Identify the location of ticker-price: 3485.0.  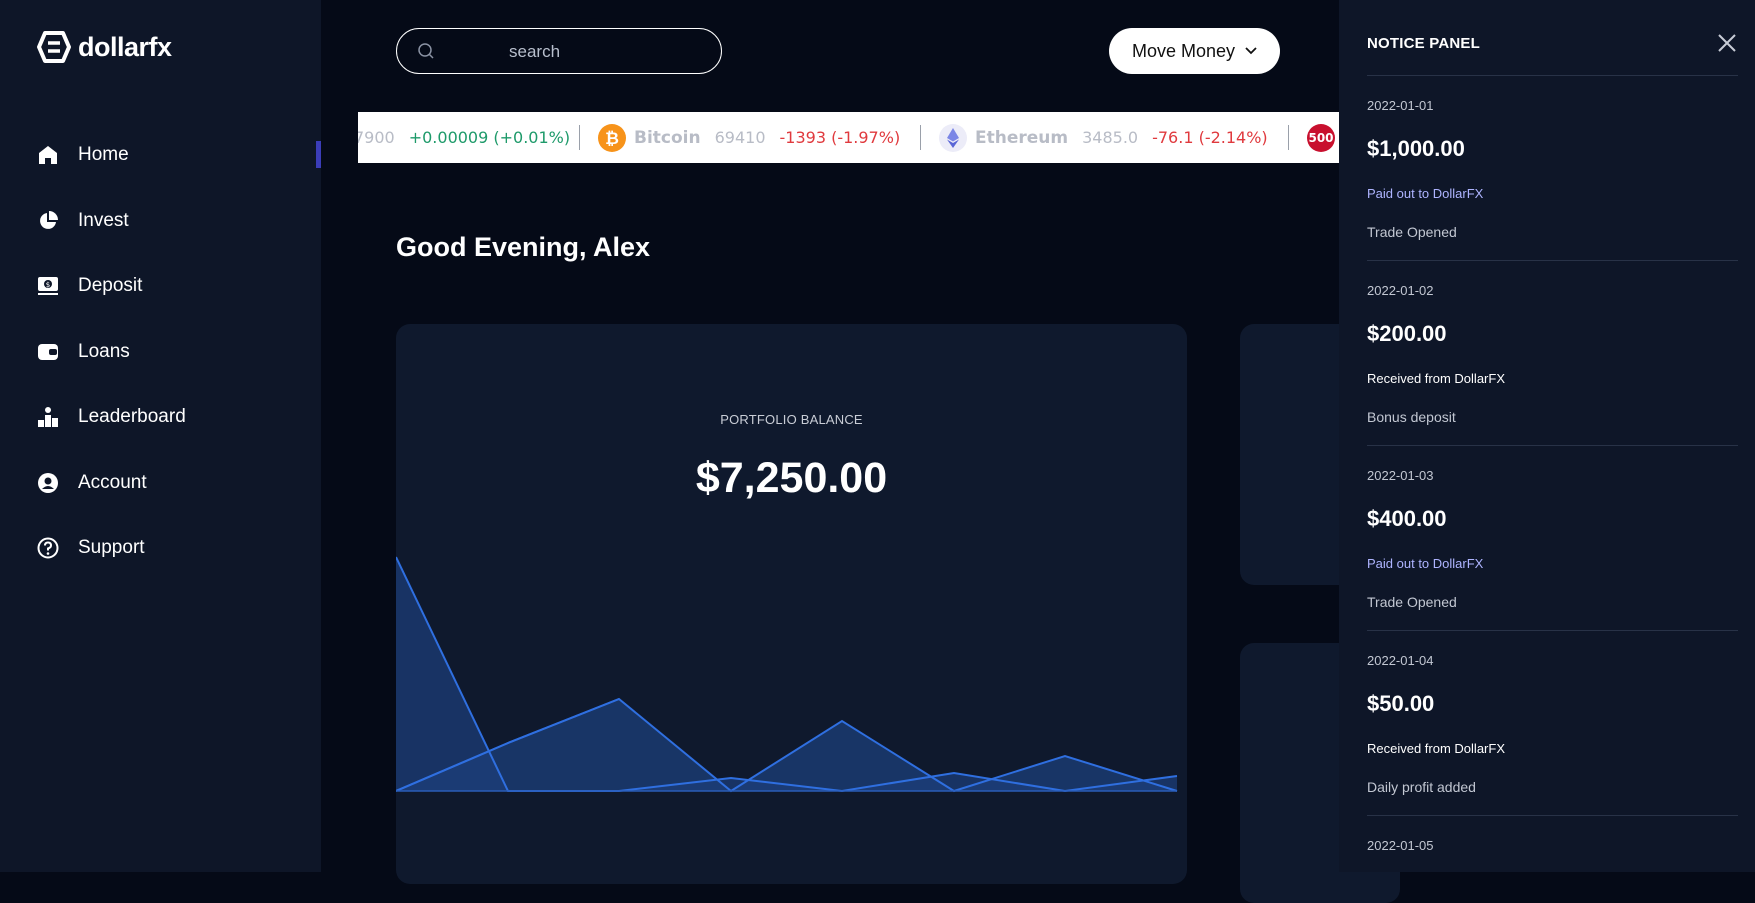
(1110, 137).